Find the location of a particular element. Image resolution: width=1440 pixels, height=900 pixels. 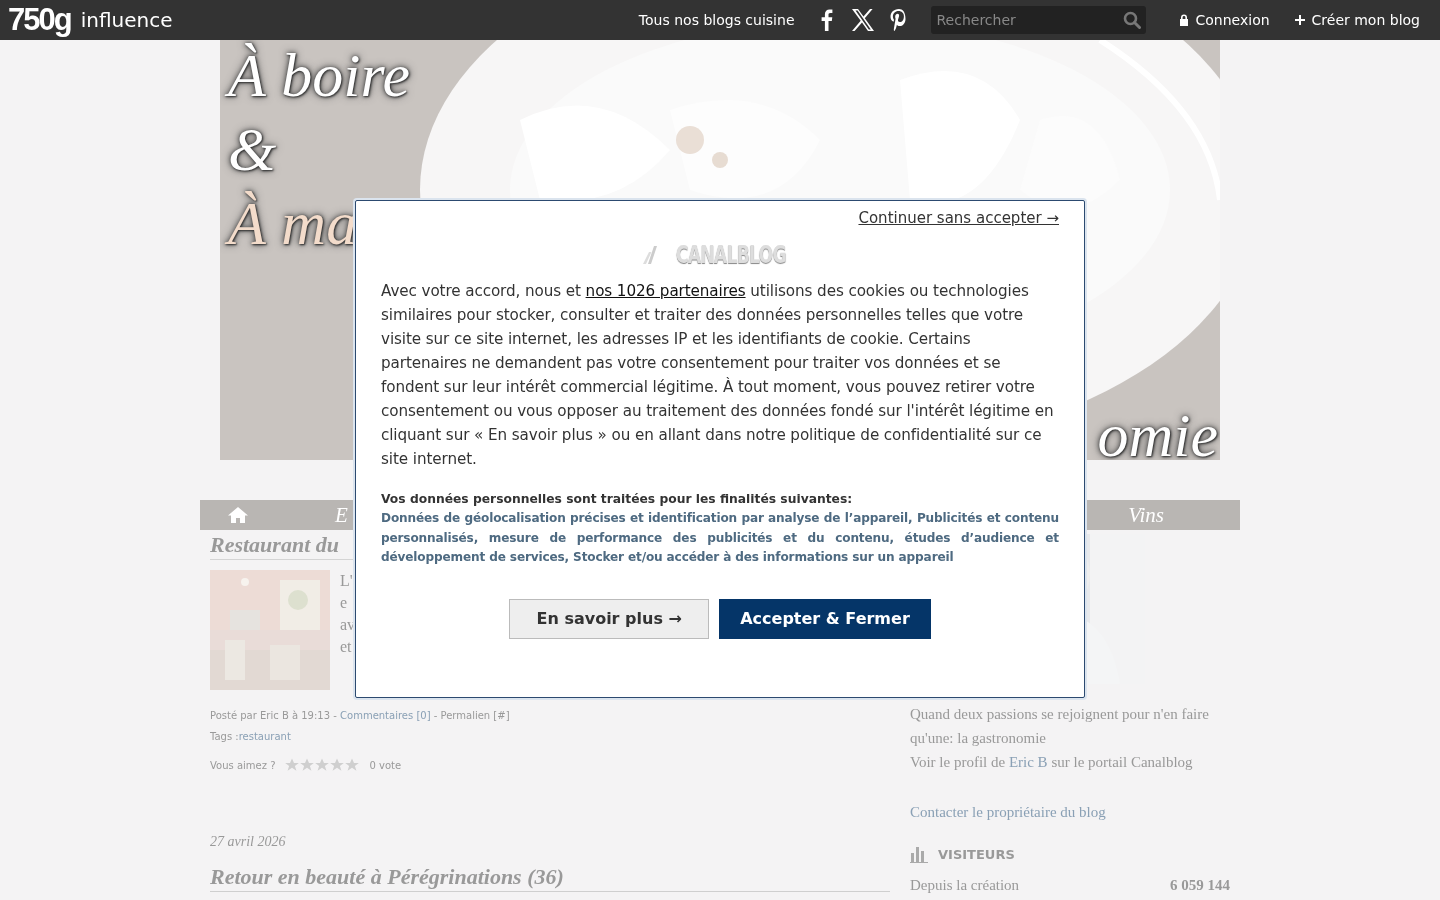

canalblog-logo: CANALBLOG is located at coordinates (720, 255).